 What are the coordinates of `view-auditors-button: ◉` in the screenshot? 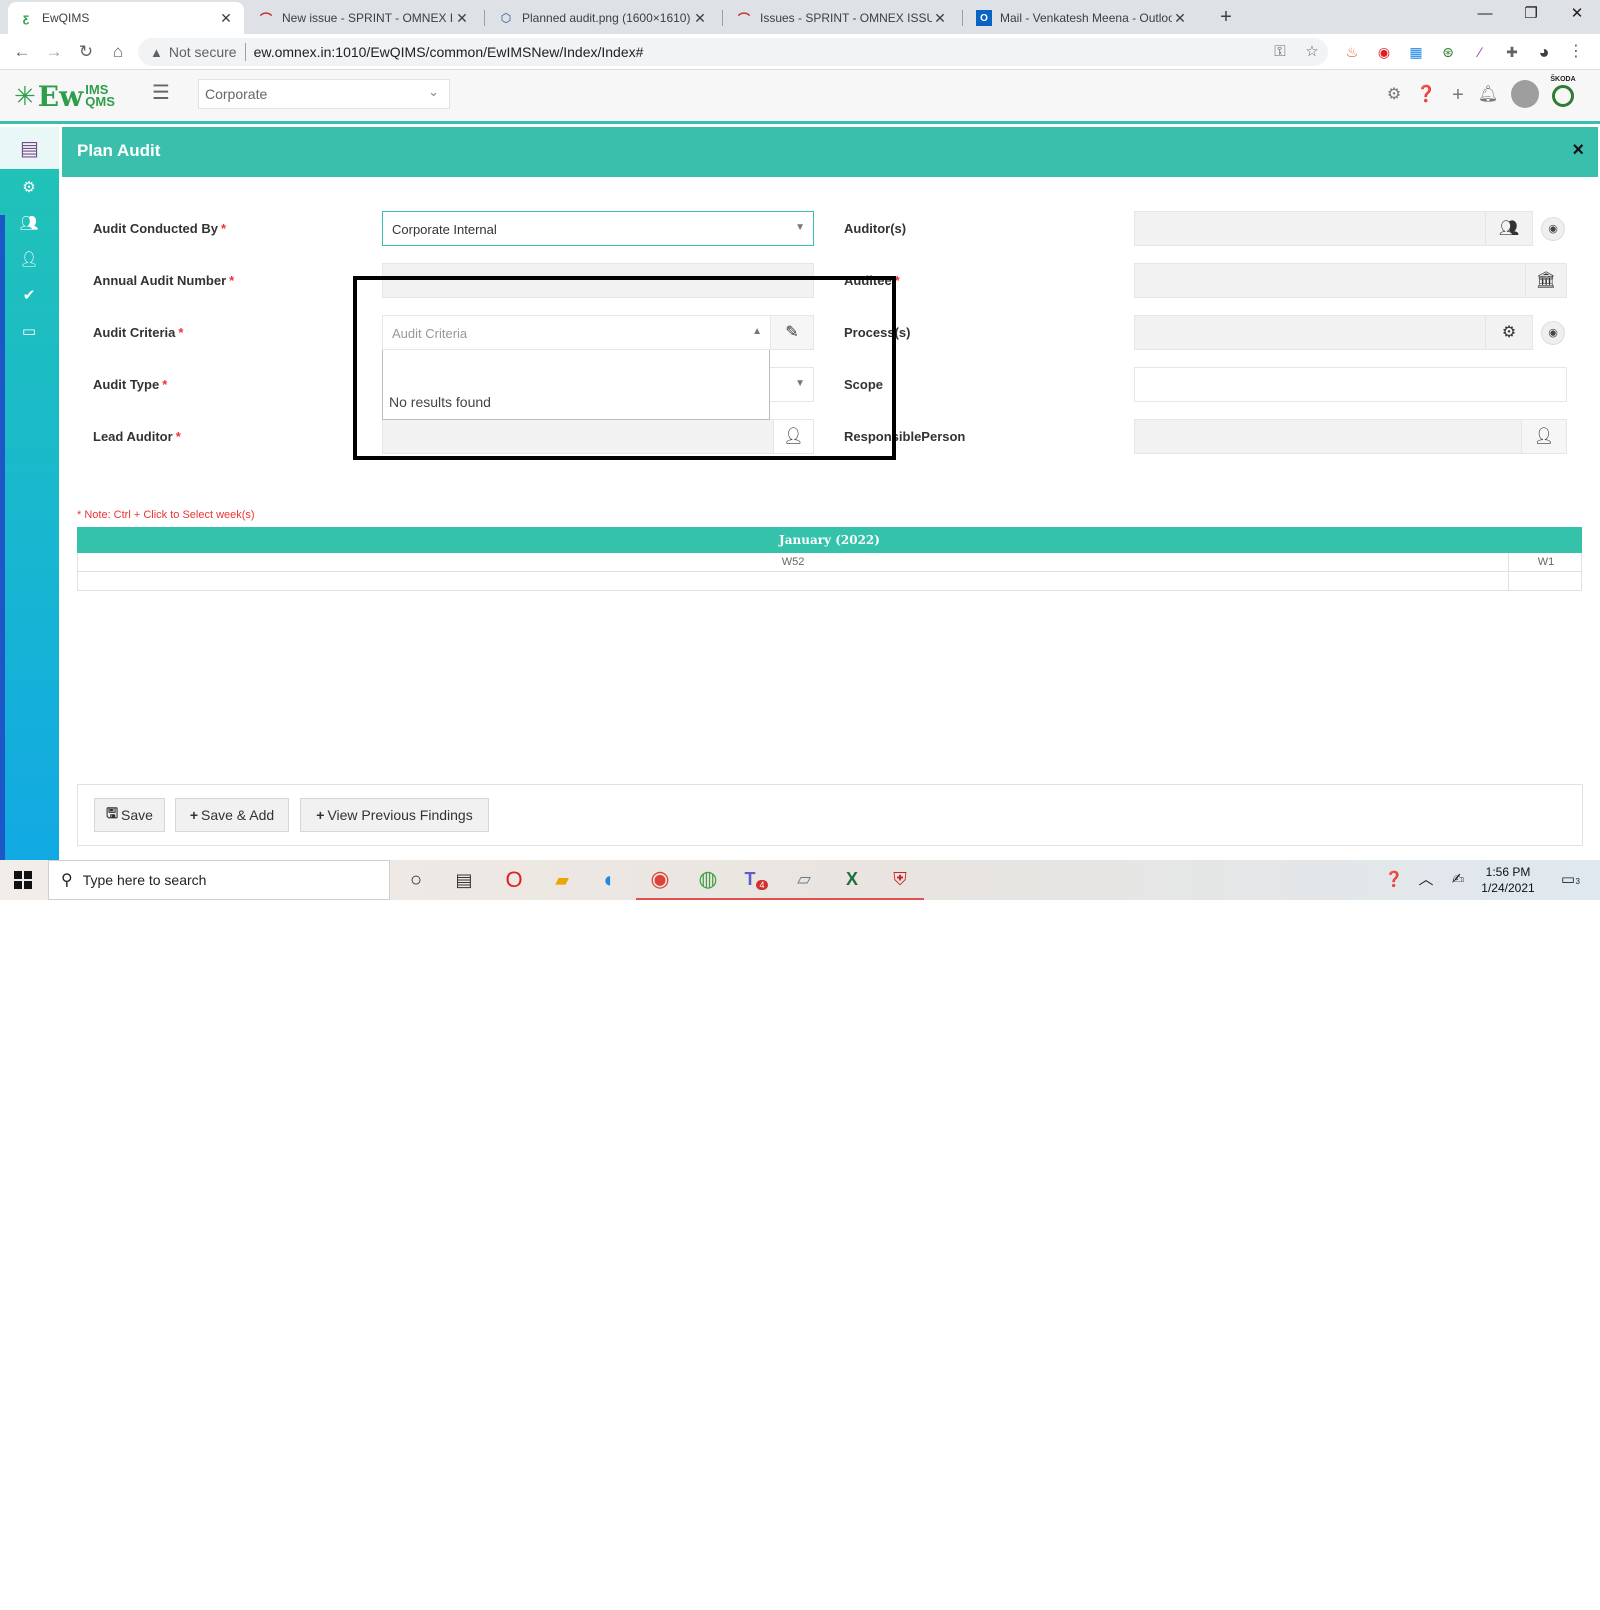 It's located at (1553, 229).